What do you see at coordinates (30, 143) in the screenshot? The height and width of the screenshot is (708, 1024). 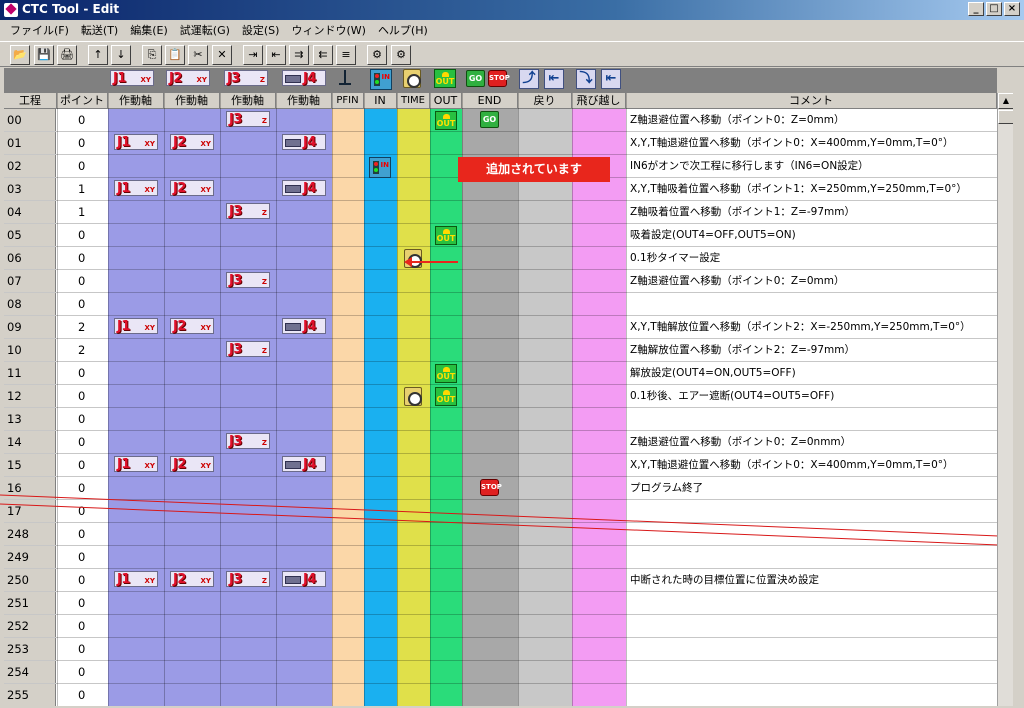 I see `step-cell: 01` at bounding box center [30, 143].